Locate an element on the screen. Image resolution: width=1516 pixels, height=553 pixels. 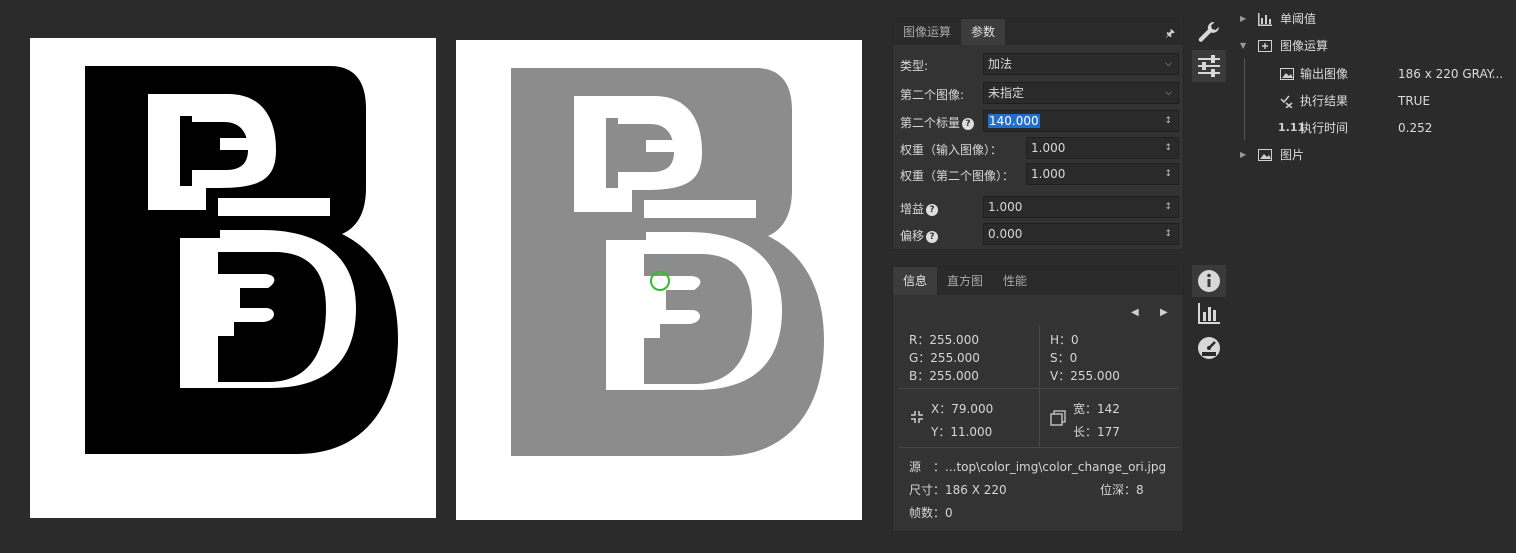
tab-info: 信息 is located at coordinates (915, 281).